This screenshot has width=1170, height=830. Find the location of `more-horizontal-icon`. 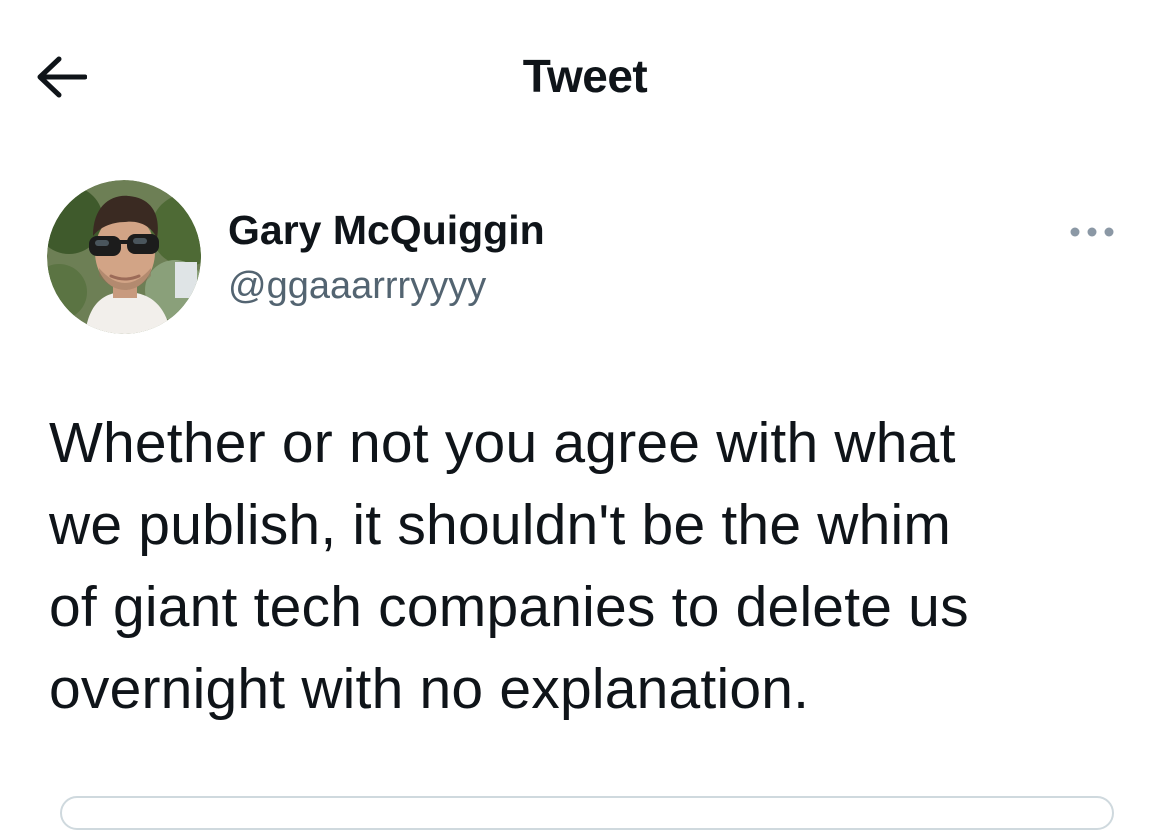

more-horizontal-icon is located at coordinates (1092, 232).